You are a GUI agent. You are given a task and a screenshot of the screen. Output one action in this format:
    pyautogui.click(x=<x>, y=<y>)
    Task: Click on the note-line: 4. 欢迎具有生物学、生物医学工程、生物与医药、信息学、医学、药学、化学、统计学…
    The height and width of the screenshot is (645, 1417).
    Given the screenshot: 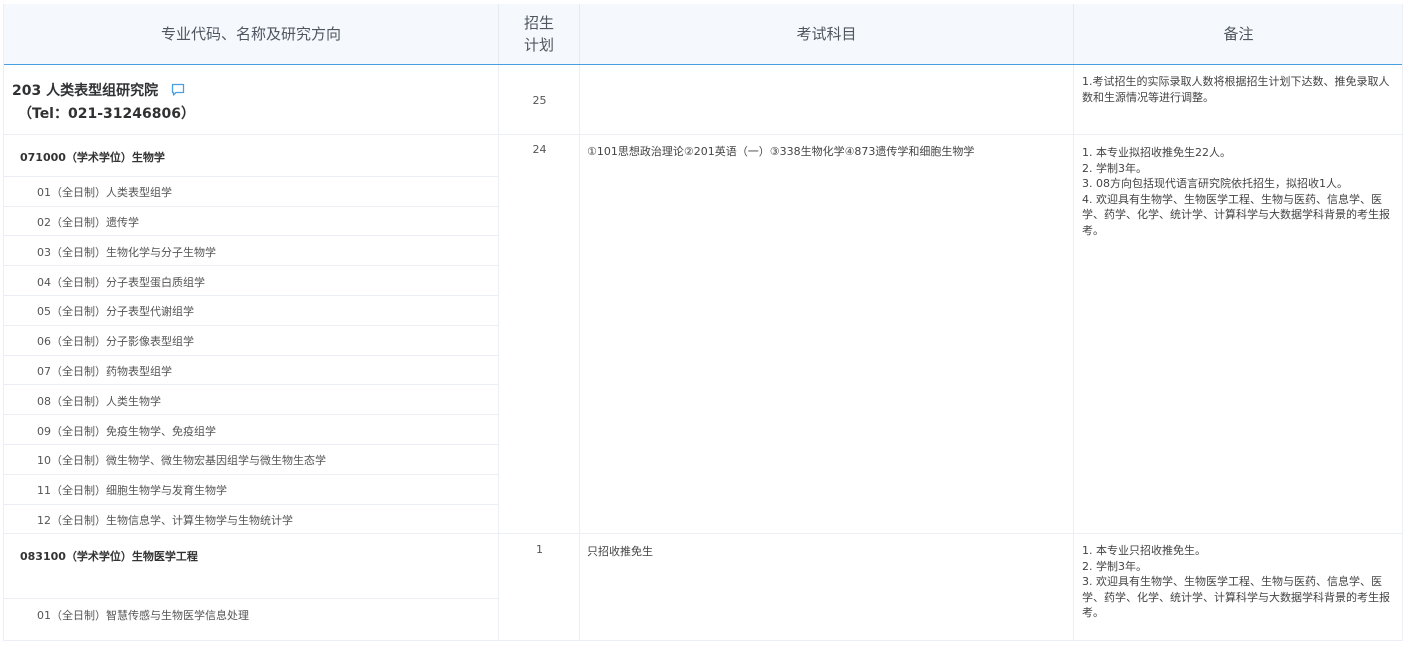 What is the action you would take?
    pyautogui.click(x=1236, y=214)
    